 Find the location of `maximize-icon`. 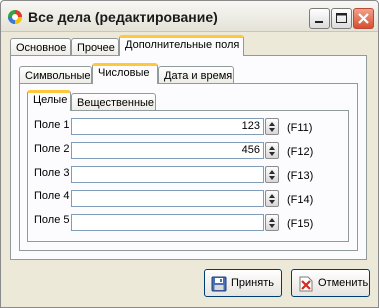

maximize-icon is located at coordinates (341, 18).